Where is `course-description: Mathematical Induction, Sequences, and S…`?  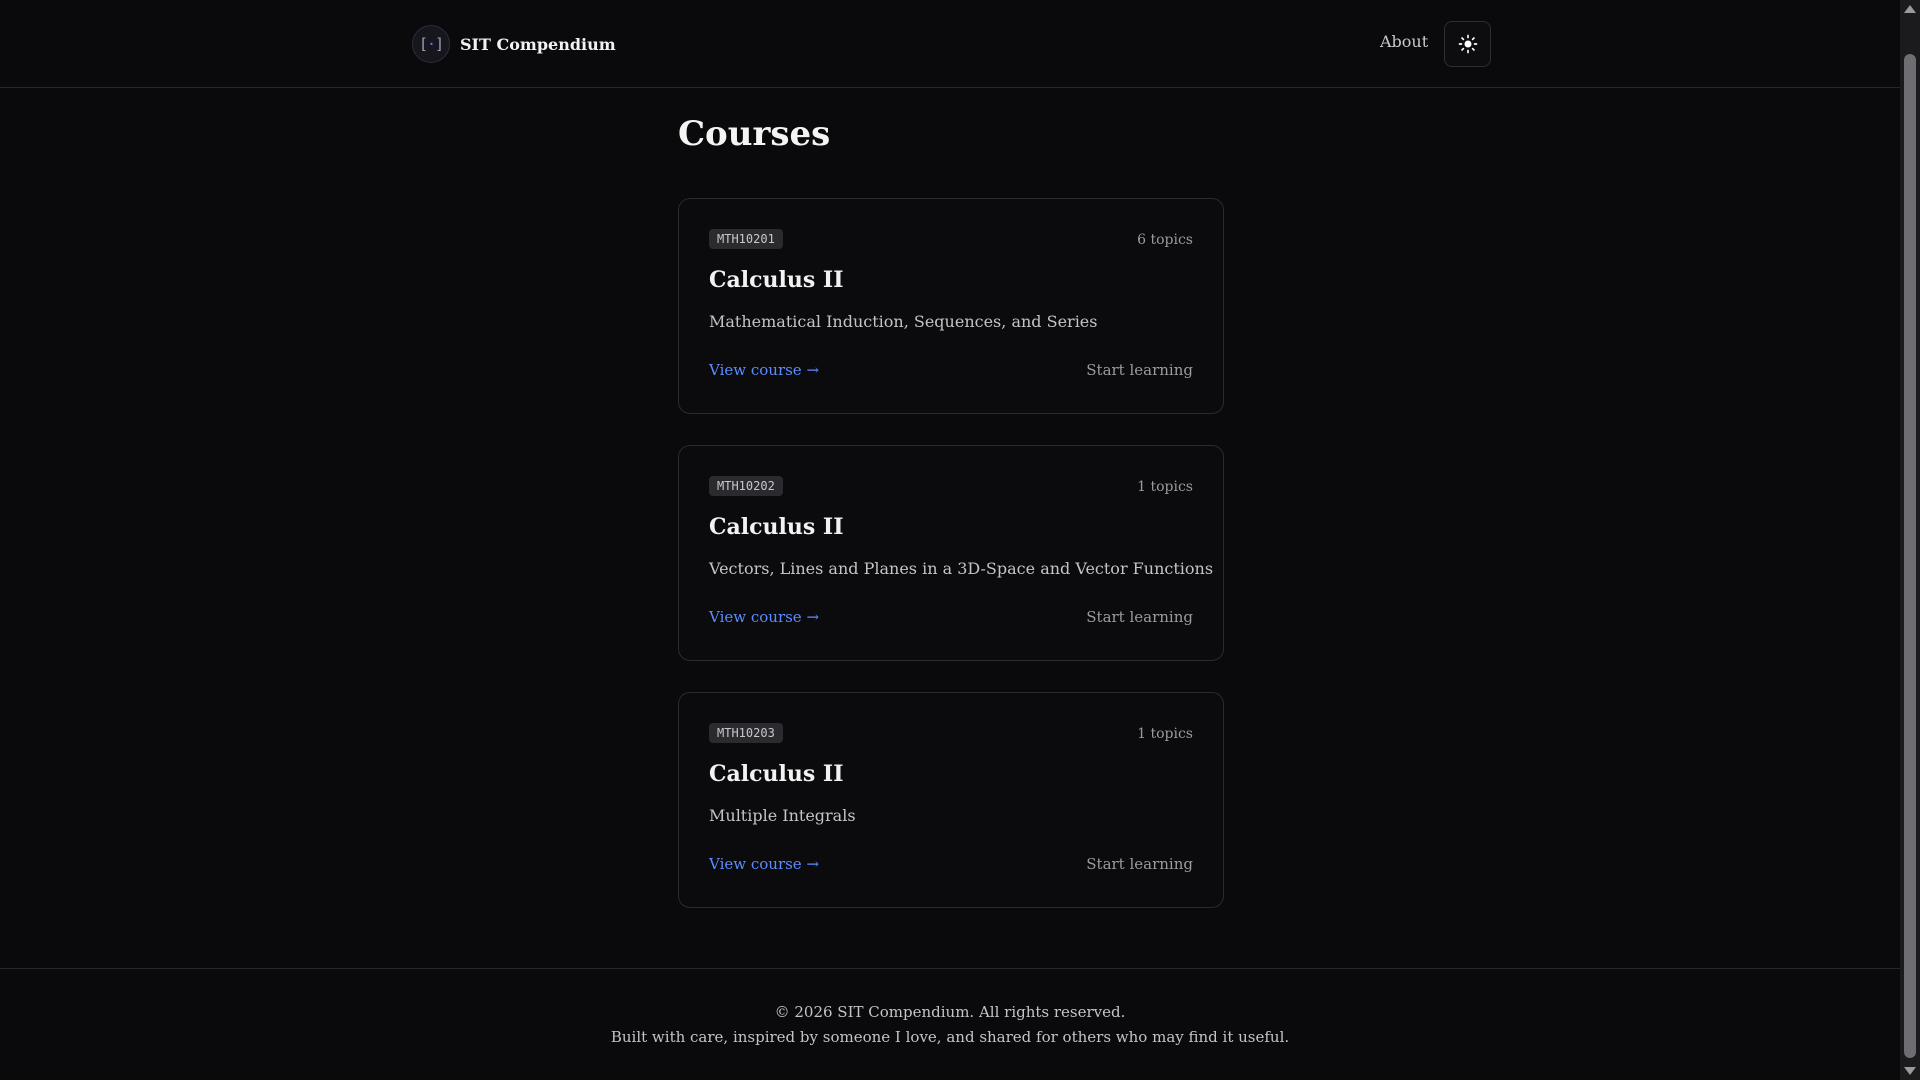
course-description: Mathematical Induction, Sequences, and S… is located at coordinates (903, 321).